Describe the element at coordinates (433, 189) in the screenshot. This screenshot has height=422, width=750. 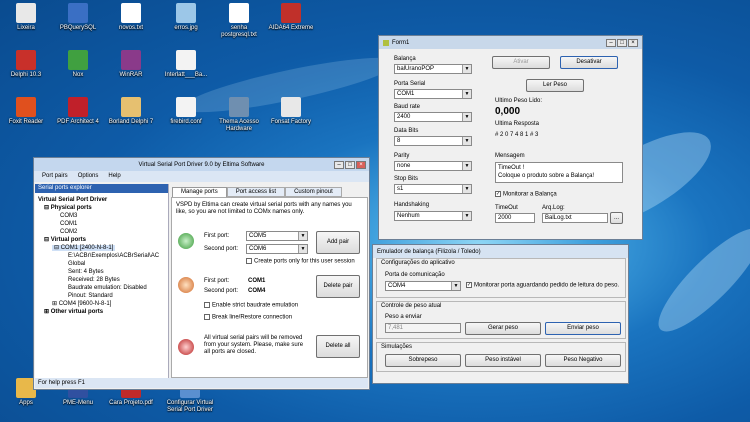
I see `stop-bits-select: s1` at that location.